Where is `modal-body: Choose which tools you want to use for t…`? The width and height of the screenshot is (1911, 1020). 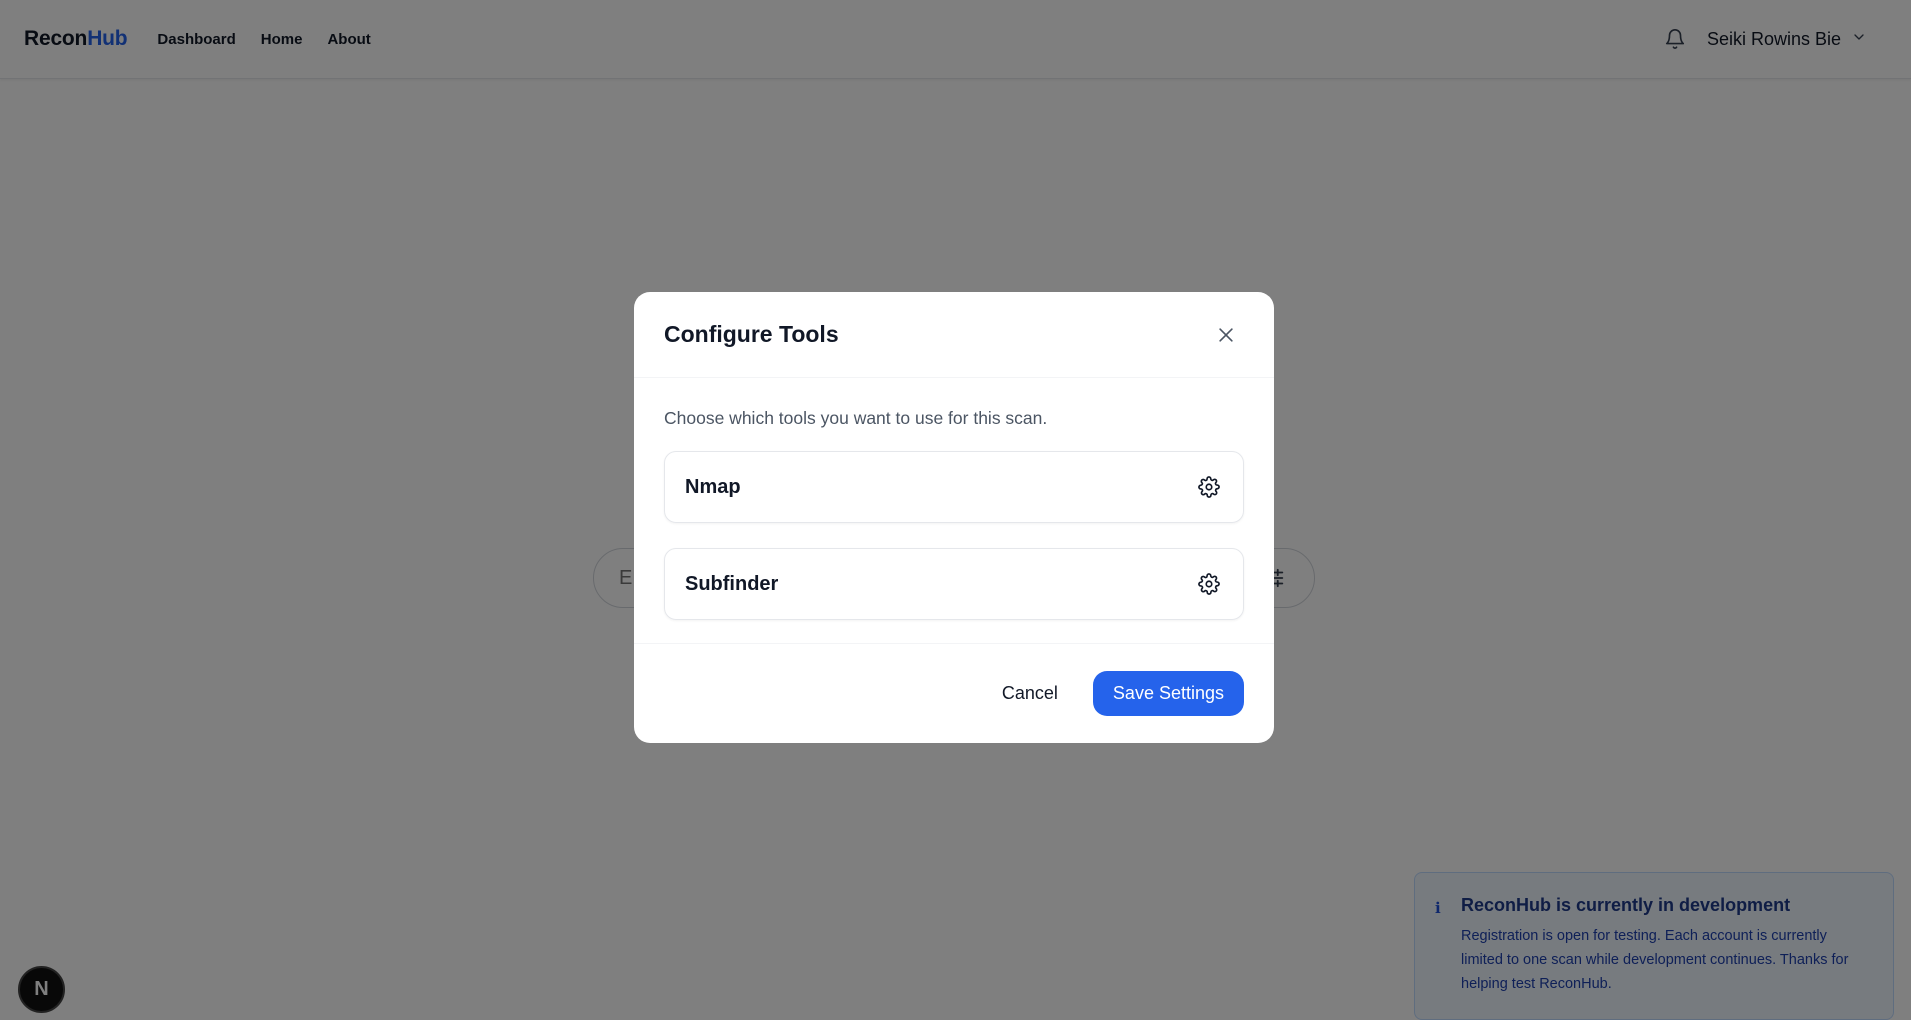
modal-body: Choose which tools you want to use for t… is located at coordinates (954, 510).